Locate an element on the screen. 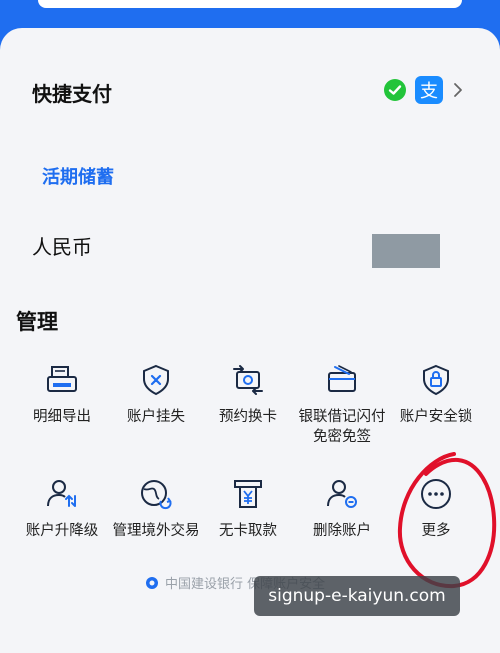 This screenshot has height=653, width=500. watermark-banner: signup-e-kaiyun.com is located at coordinates (357, 596).